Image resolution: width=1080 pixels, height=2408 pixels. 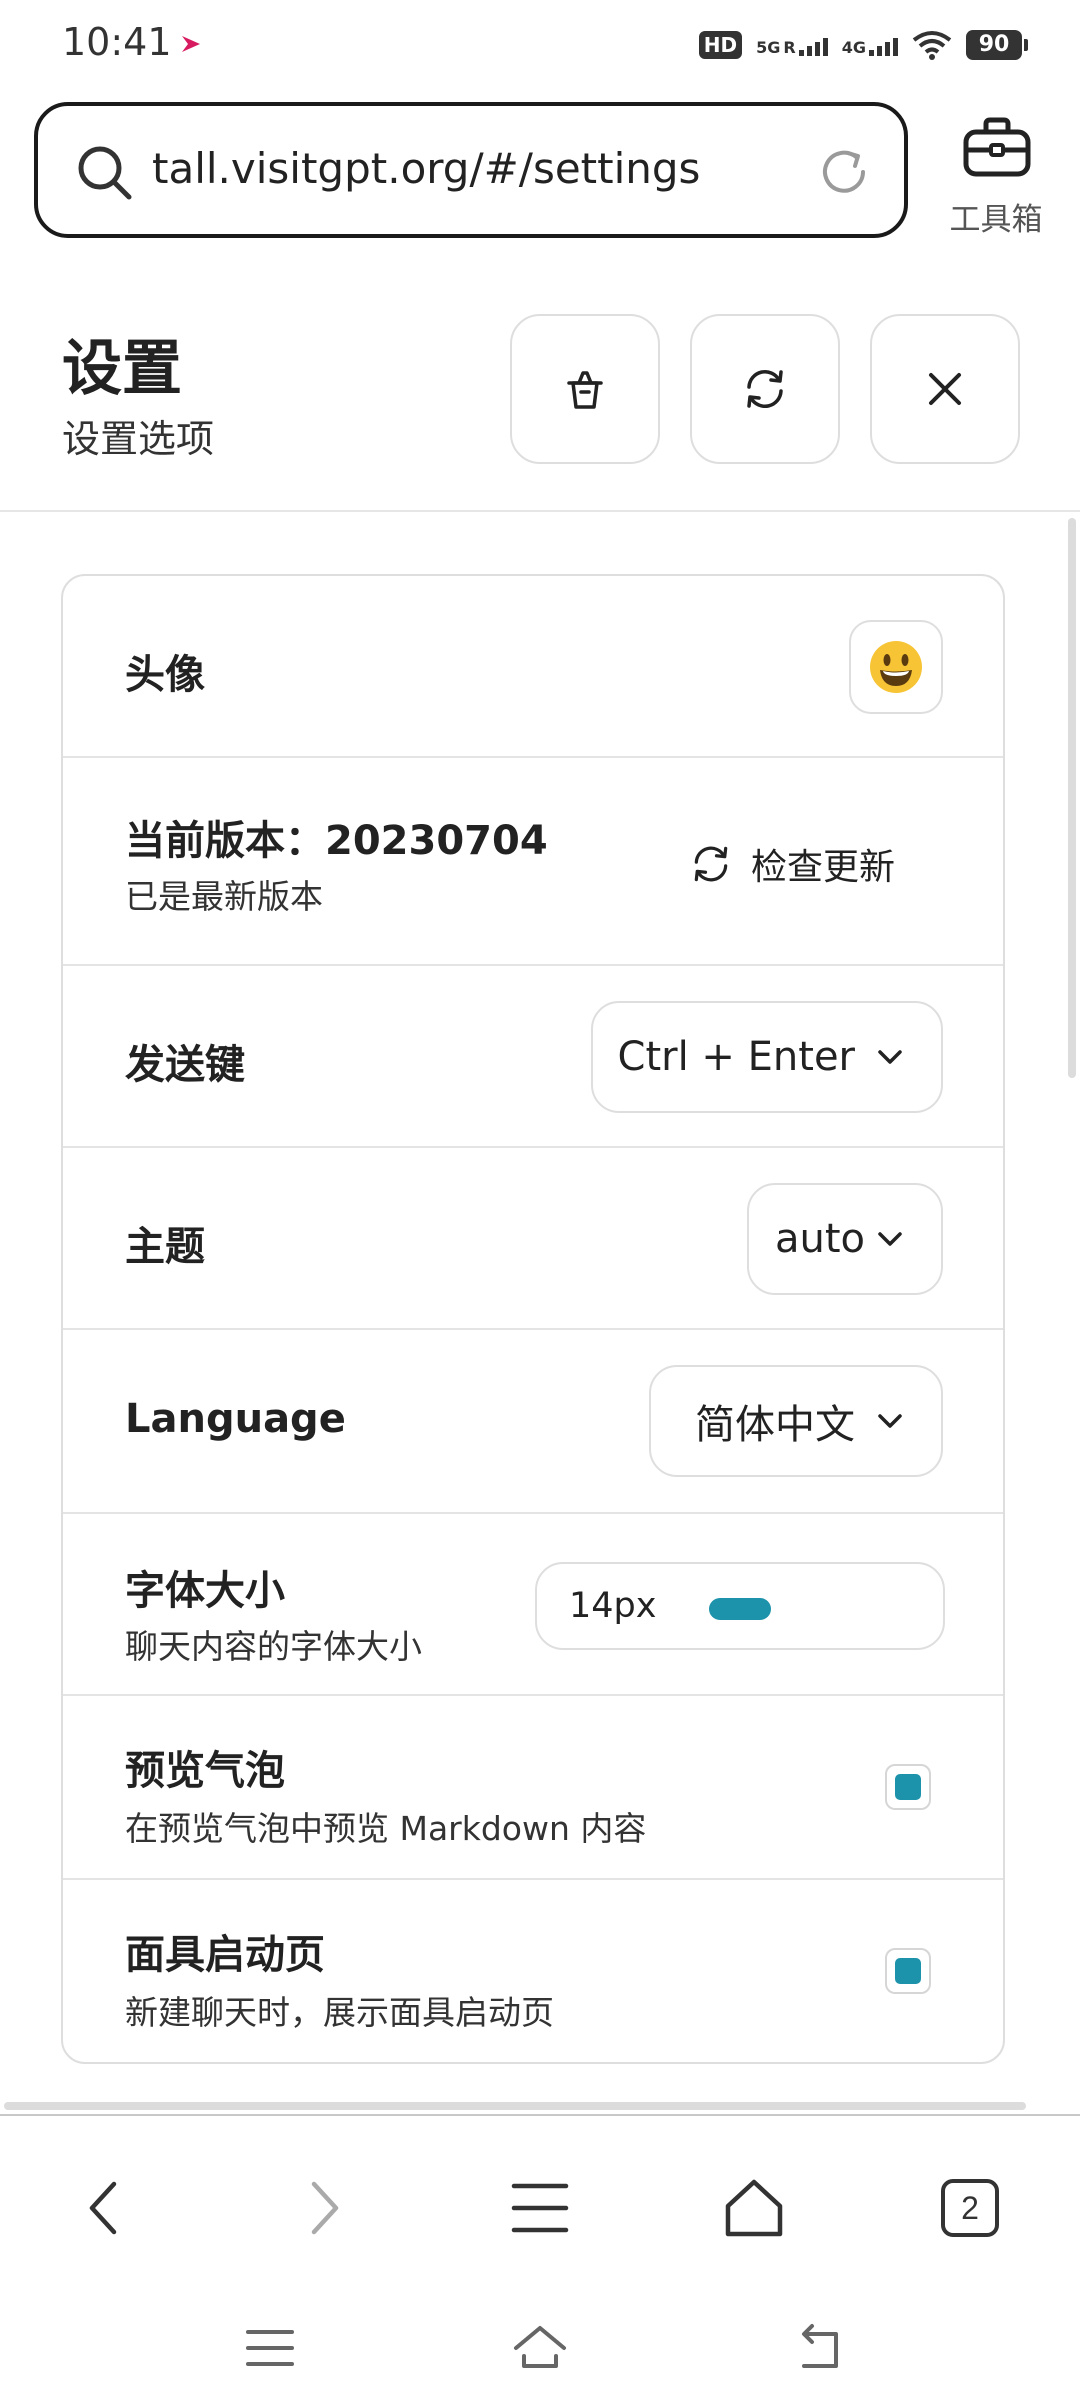 What do you see at coordinates (997, 45) in the screenshot?
I see `battery-icon: 90` at bounding box center [997, 45].